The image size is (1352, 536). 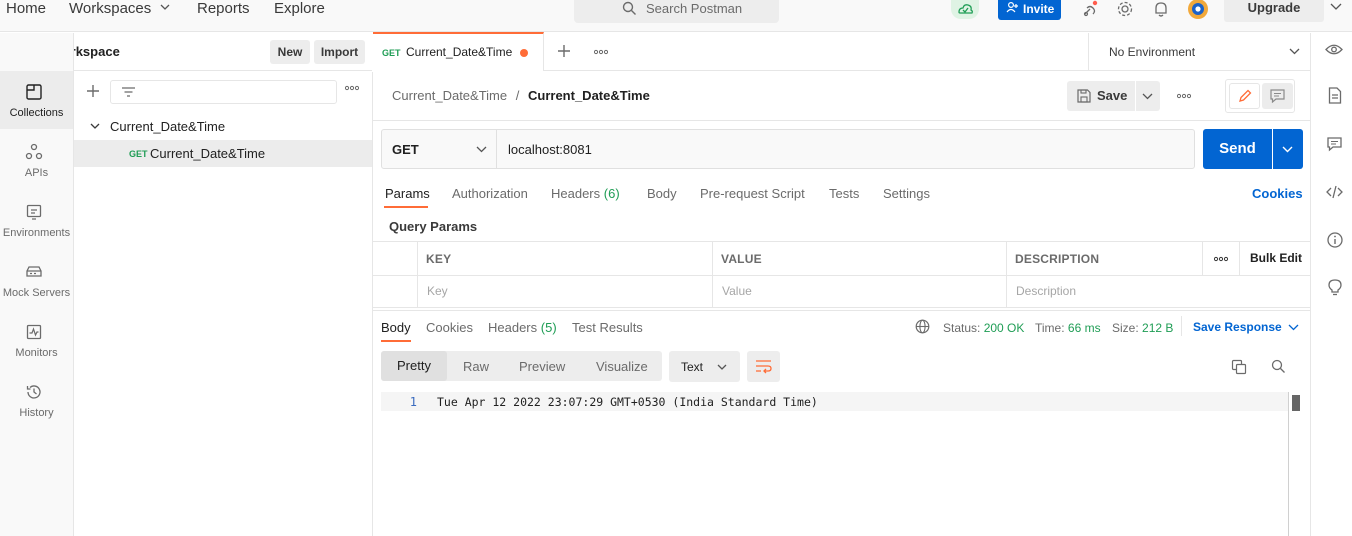 What do you see at coordinates (611, 193) in the screenshot?
I see `tab-headers-count: (6)` at bounding box center [611, 193].